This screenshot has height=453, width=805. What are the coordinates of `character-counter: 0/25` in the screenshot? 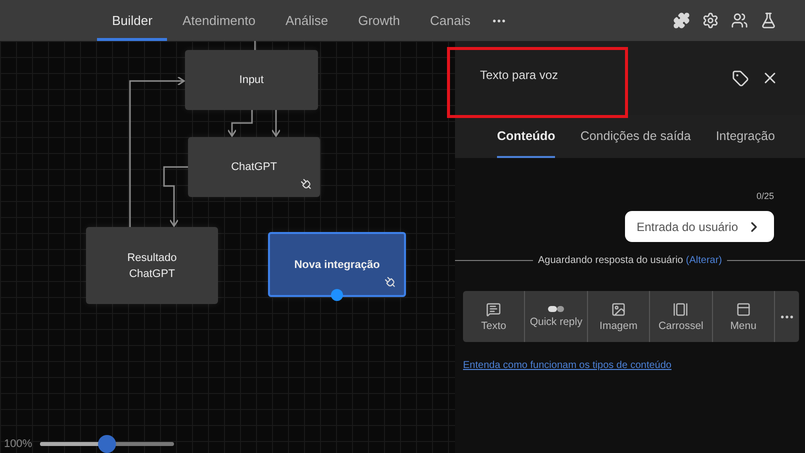 It's located at (765, 196).